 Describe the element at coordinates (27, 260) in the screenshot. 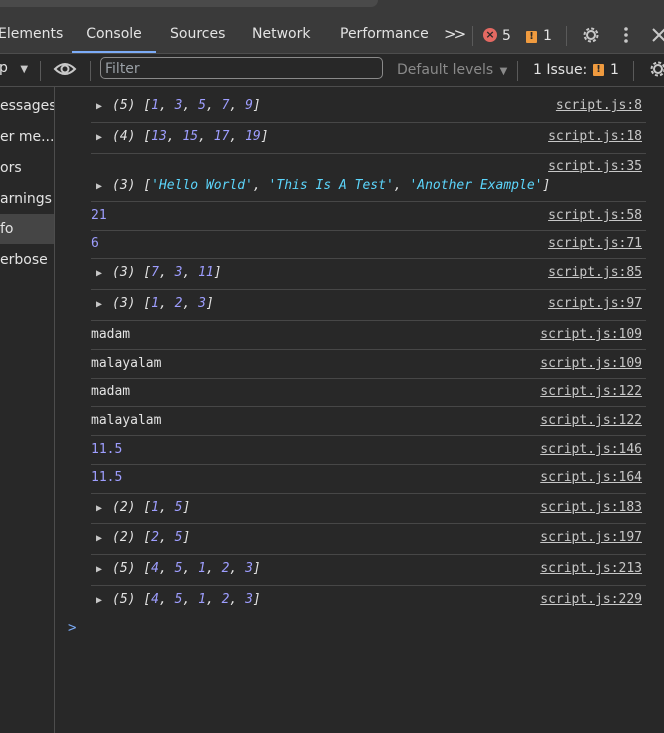

I see `sidebar-item-verbose: erbose` at that location.